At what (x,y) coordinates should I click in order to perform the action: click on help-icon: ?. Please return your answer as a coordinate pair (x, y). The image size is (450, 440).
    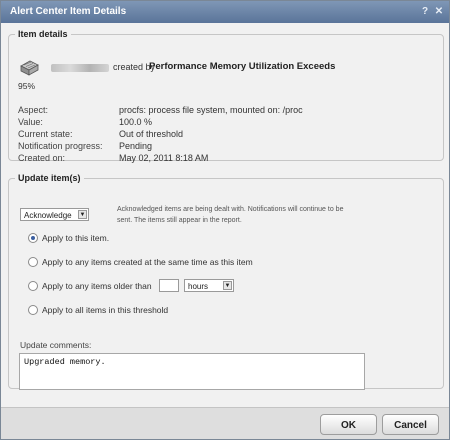
    Looking at the image, I should click on (425, 11).